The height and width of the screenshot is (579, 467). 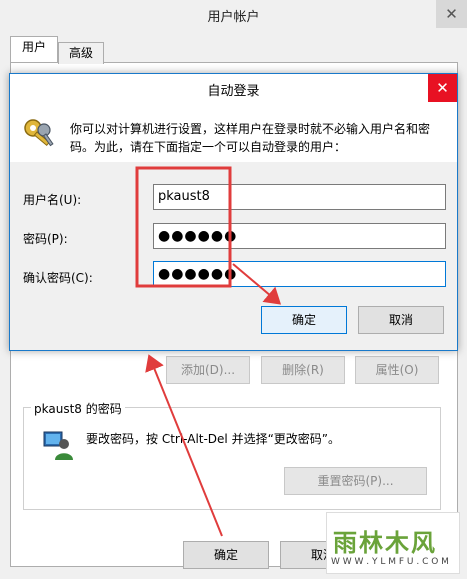 I want to click on watermark-logo: 雨林木风 W W W . Y L M F U . C O M, so click(x=393, y=543).